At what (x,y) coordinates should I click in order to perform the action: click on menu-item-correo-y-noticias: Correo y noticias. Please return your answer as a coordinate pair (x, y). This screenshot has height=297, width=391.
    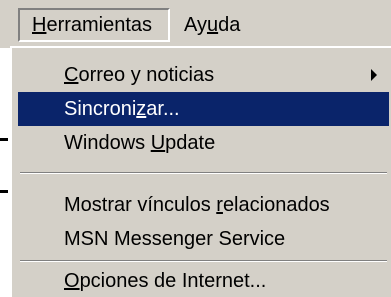
    Looking at the image, I should click on (203, 75).